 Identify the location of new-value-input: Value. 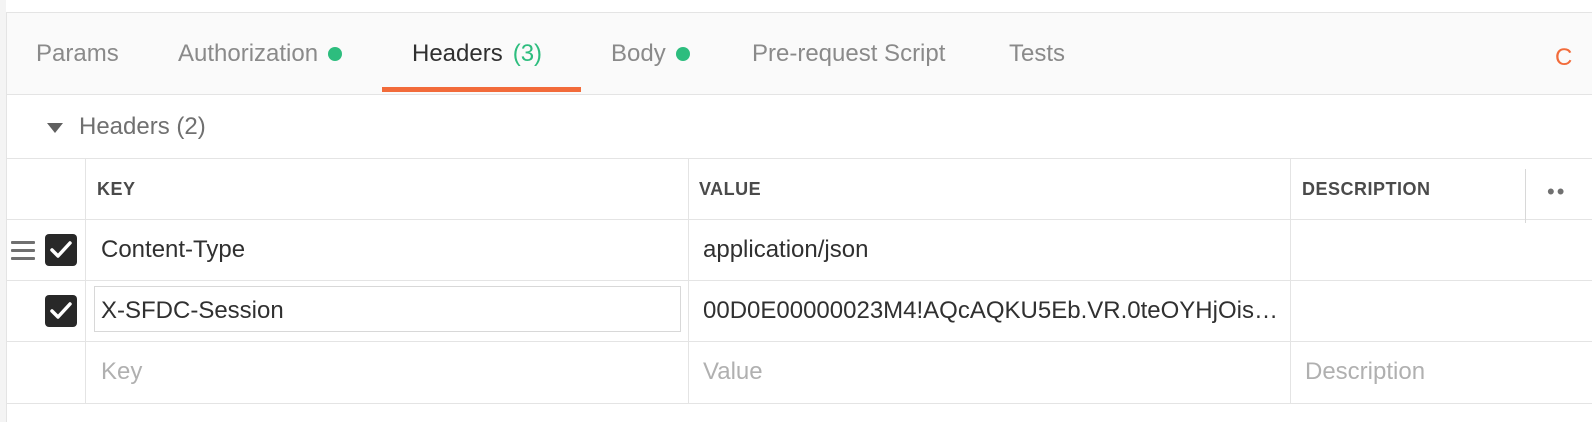
(990, 372).